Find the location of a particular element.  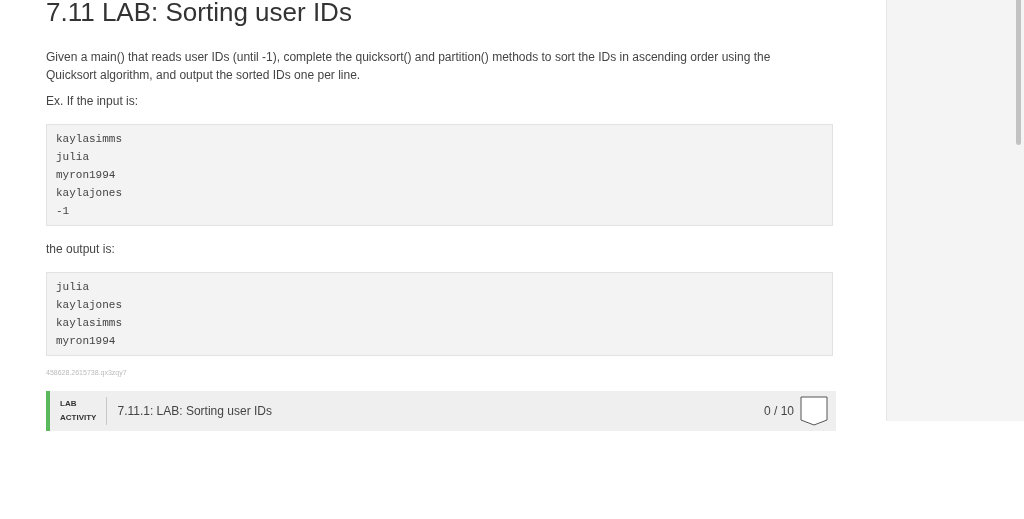

output-label: the output is: is located at coordinates (81, 249).